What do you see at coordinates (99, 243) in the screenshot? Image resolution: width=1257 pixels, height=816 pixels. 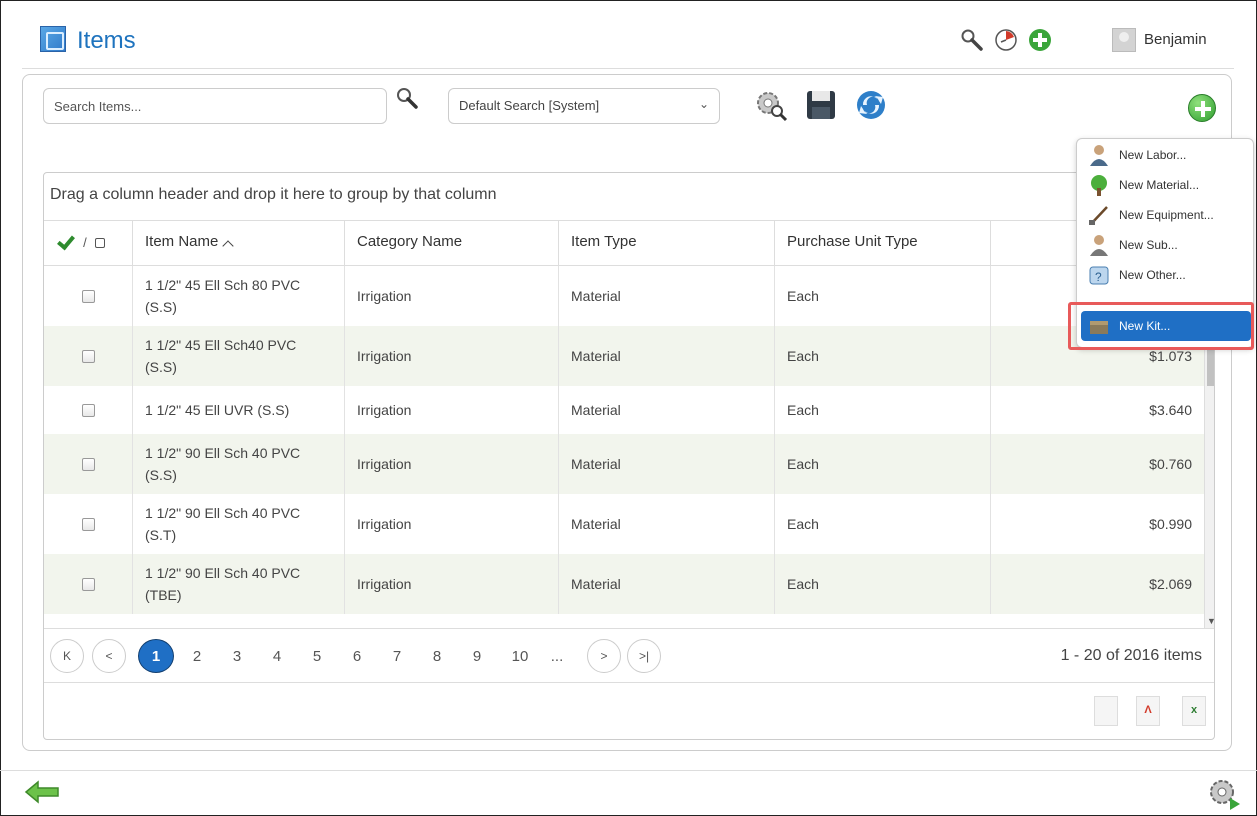 I see `uncheck-all-box` at bounding box center [99, 243].